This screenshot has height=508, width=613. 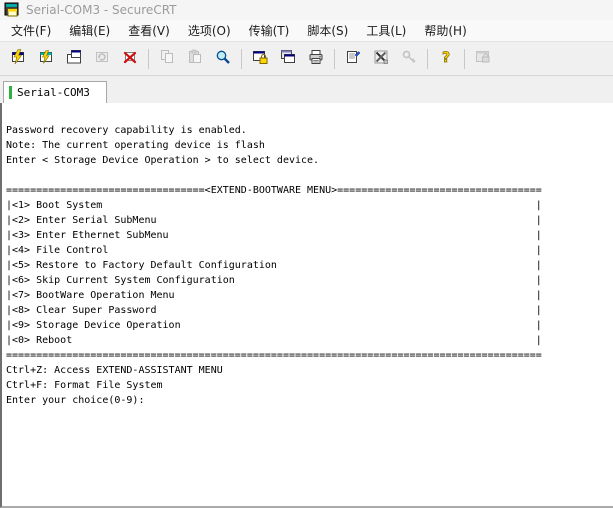 I want to click on menu-item-7: 帮助(H), so click(x=445, y=30).